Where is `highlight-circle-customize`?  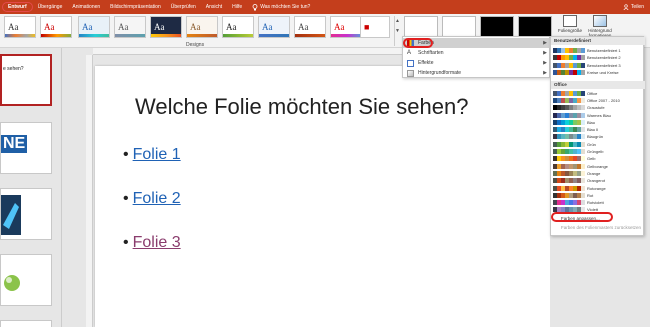 highlight-circle-customize is located at coordinates (582, 217).